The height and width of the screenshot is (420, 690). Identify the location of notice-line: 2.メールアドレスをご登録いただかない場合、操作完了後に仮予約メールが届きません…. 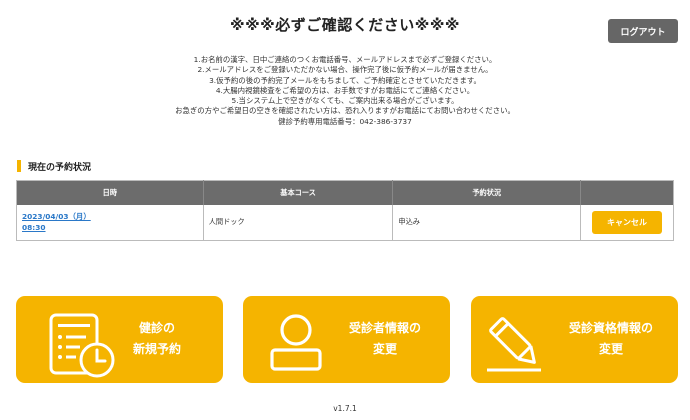
(345, 70).